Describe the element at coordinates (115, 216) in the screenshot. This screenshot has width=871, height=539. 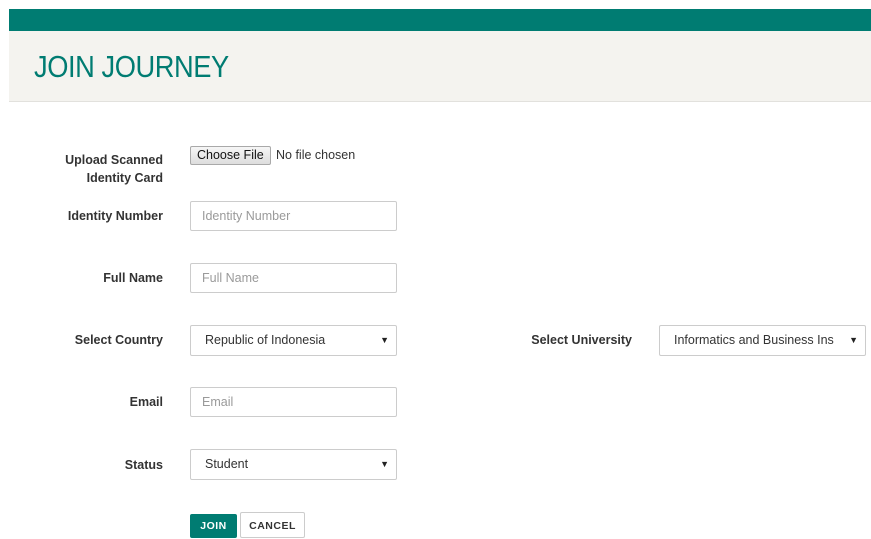
I see `identity-number-label: Identity Number` at that location.